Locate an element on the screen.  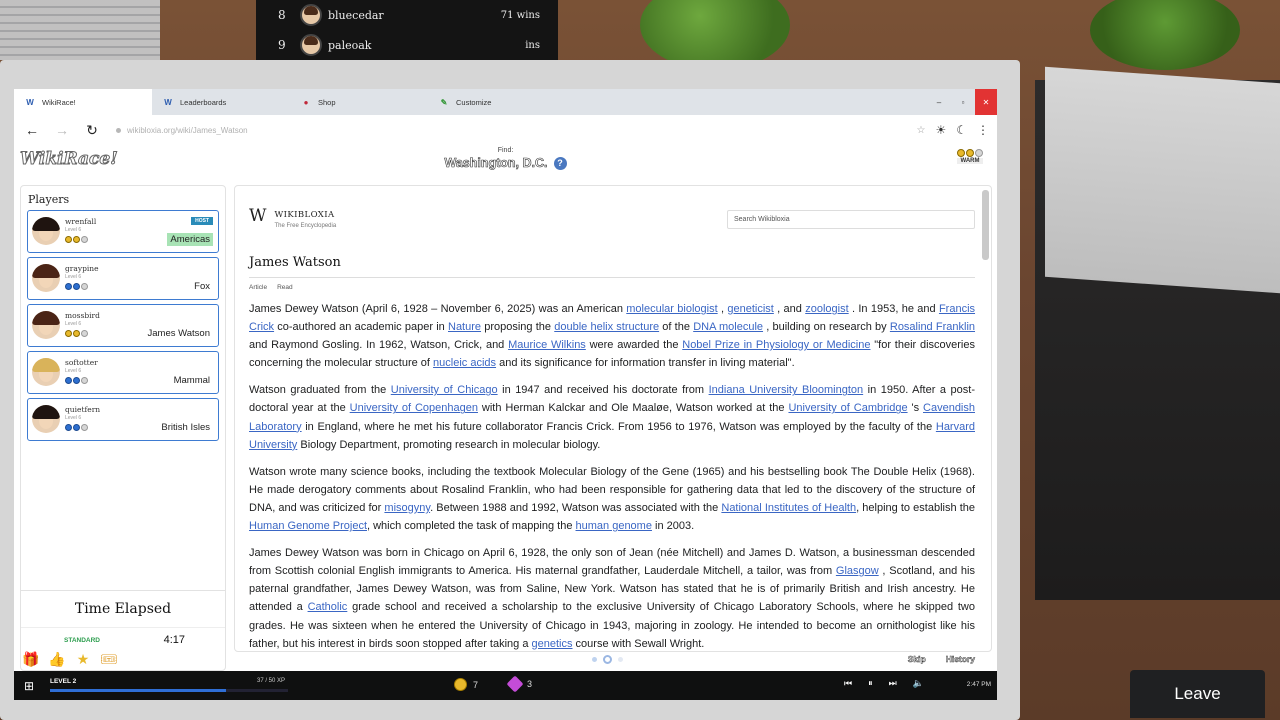
sun-icon: ☀ is located at coordinates (940, 130).